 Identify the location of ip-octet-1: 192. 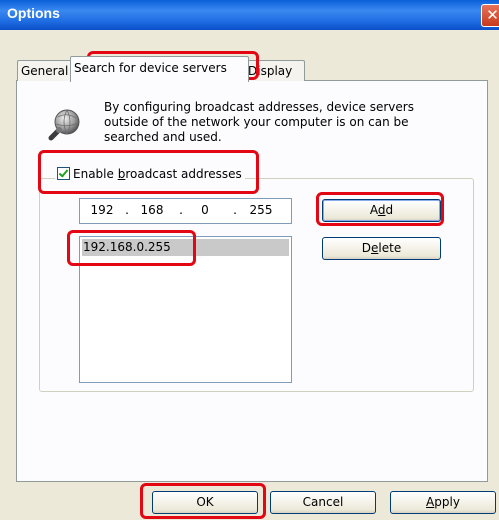
(102, 210).